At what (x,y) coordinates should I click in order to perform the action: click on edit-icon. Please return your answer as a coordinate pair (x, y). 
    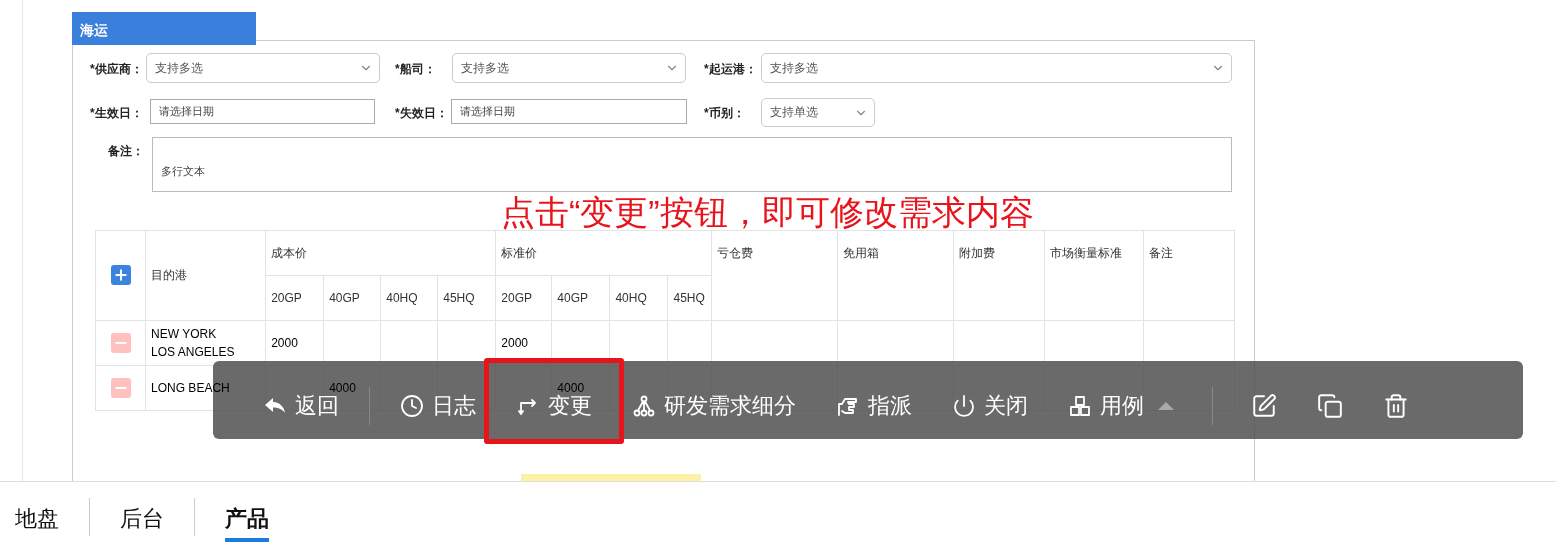
    Looking at the image, I should click on (1264, 406).